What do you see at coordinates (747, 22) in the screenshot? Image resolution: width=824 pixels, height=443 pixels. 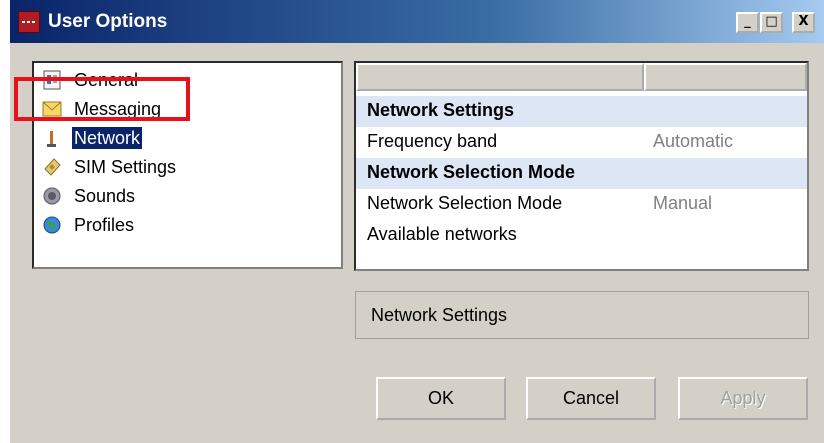 I see `minimize-button: _` at bounding box center [747, 22].